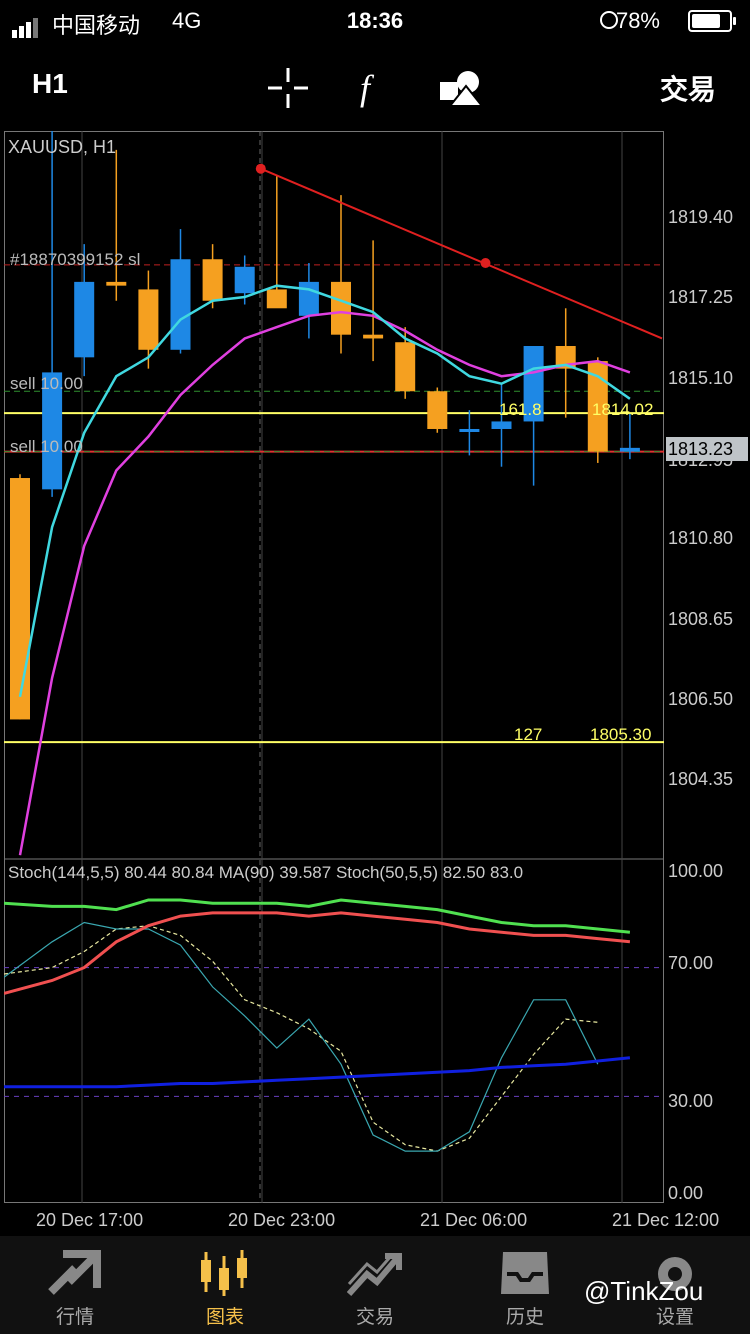 This screenshot has width=750, height=1334. Describe the element at coordinates (524, 1317) in the screenshot. I see `nav-label: 历史` at that location.